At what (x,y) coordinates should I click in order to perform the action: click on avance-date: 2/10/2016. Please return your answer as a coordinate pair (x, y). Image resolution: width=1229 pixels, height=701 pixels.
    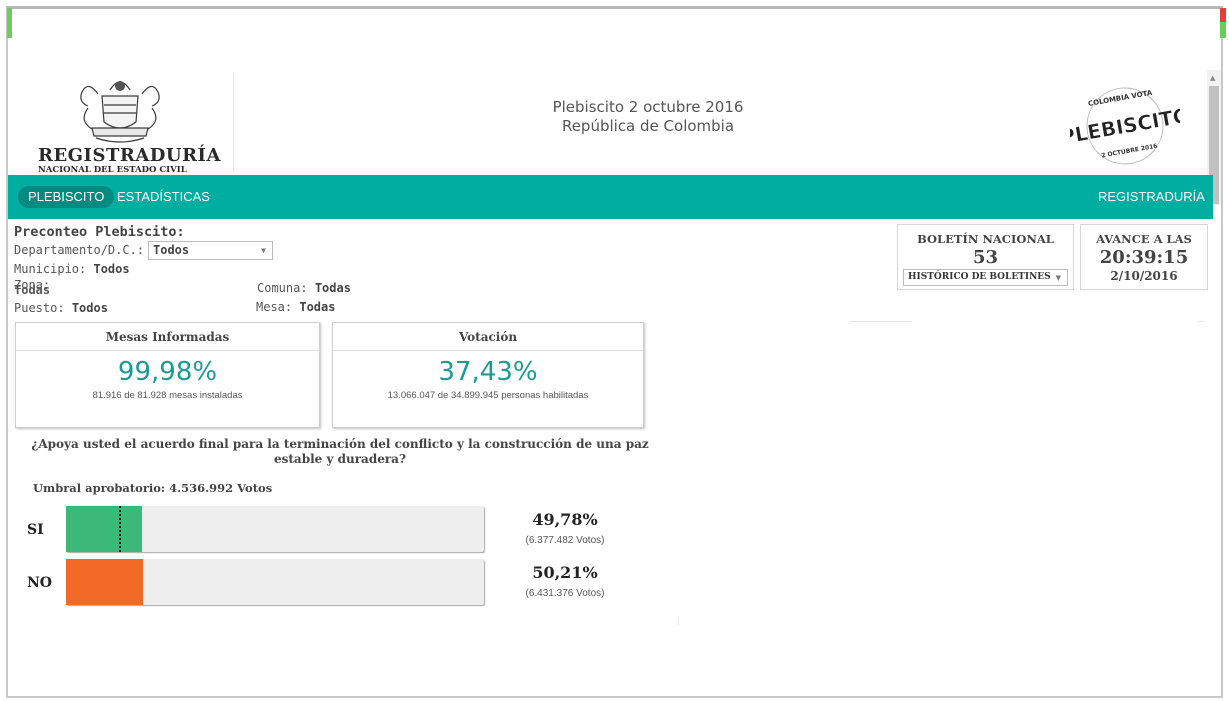
    Looking at the image, I should click on (1144, 276).